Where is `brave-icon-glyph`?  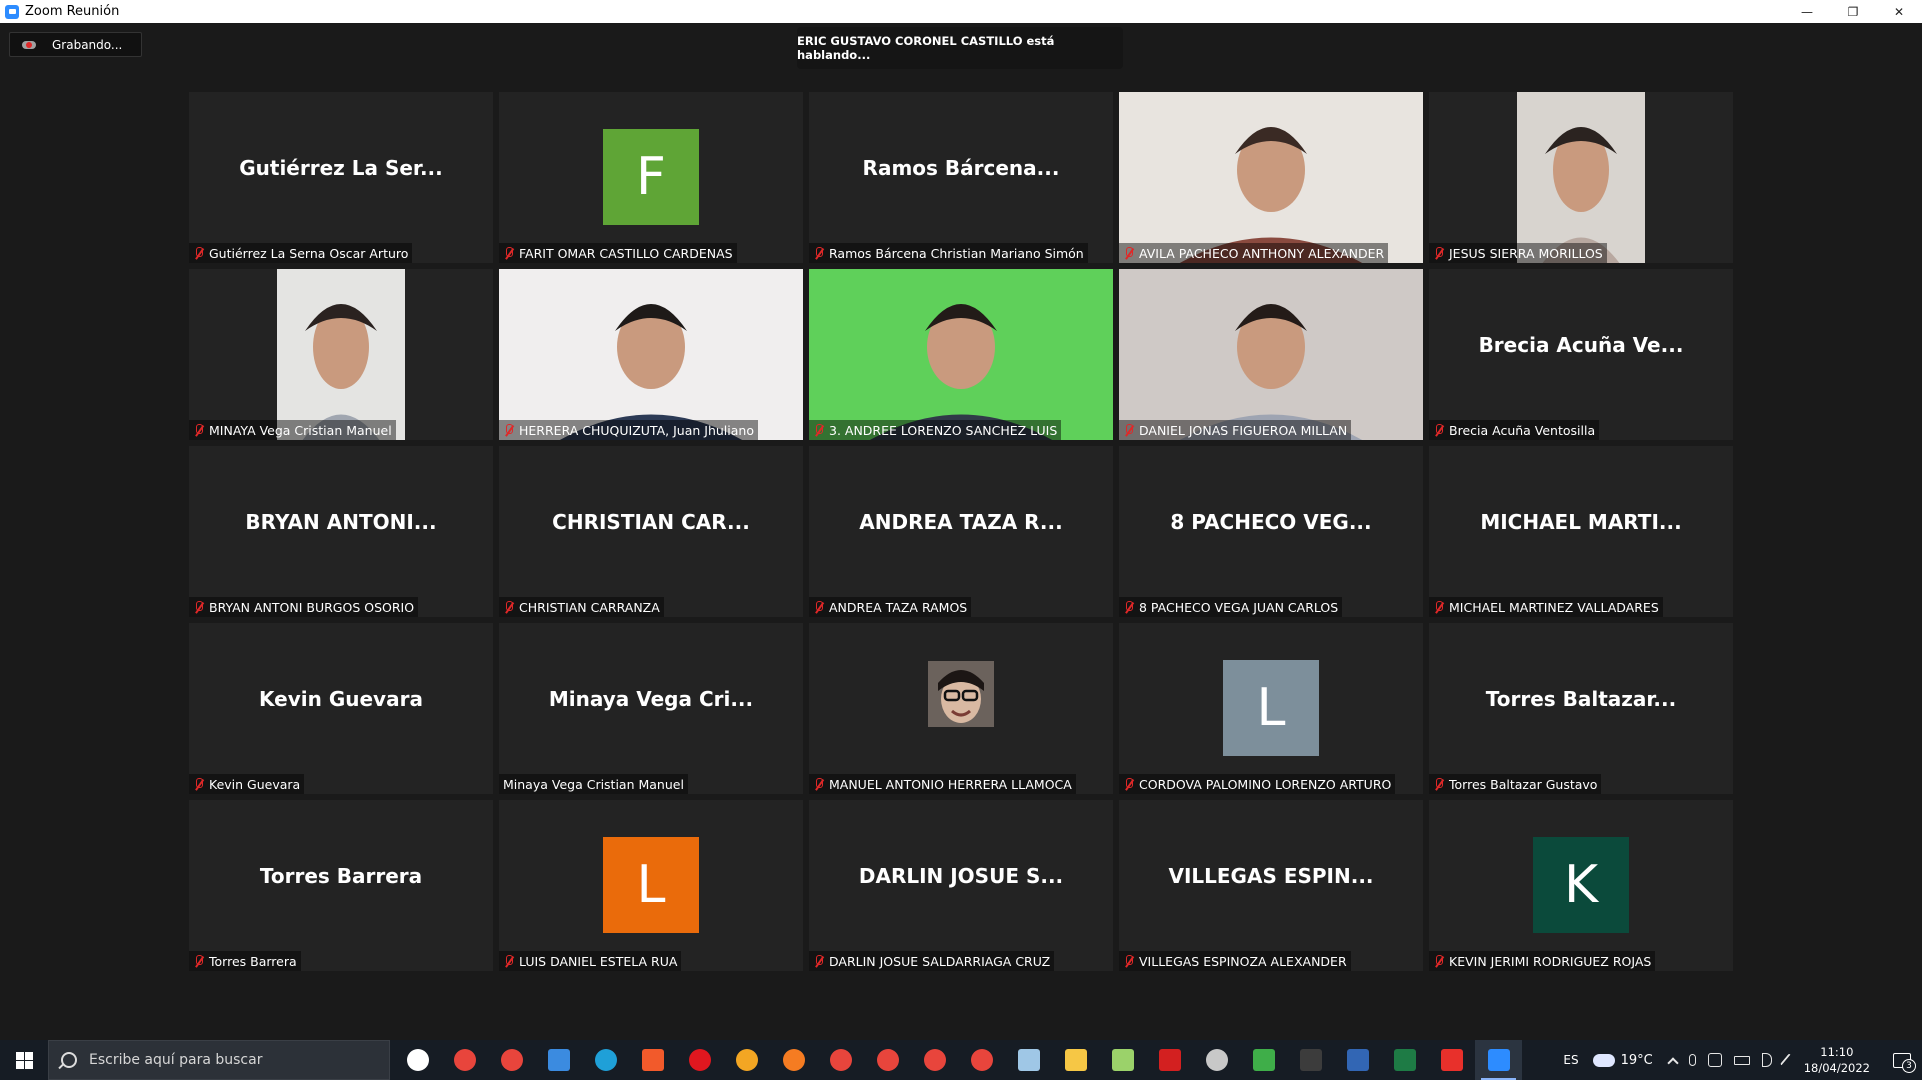 brave-icon-glyph is located at coordinates (652, 1060).